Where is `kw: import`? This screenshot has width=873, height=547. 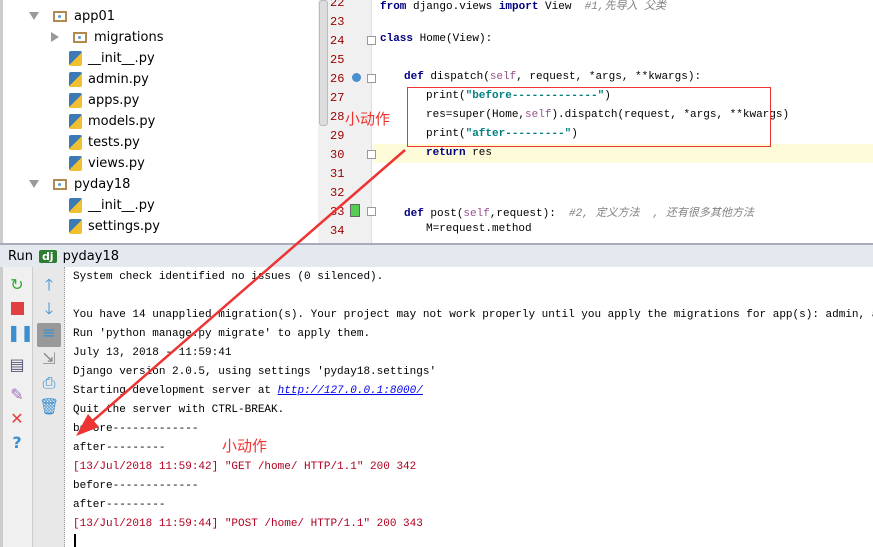 kw: import is located at coordinates (518, 7).